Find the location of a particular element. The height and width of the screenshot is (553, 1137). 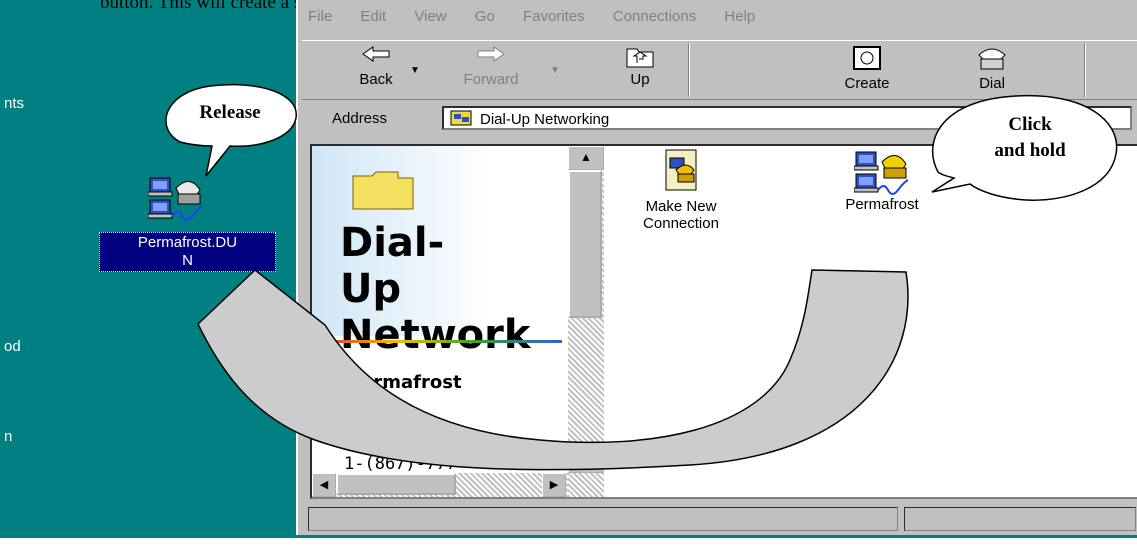

desktop-label-partial: nts is located at coordinates (14, 103).